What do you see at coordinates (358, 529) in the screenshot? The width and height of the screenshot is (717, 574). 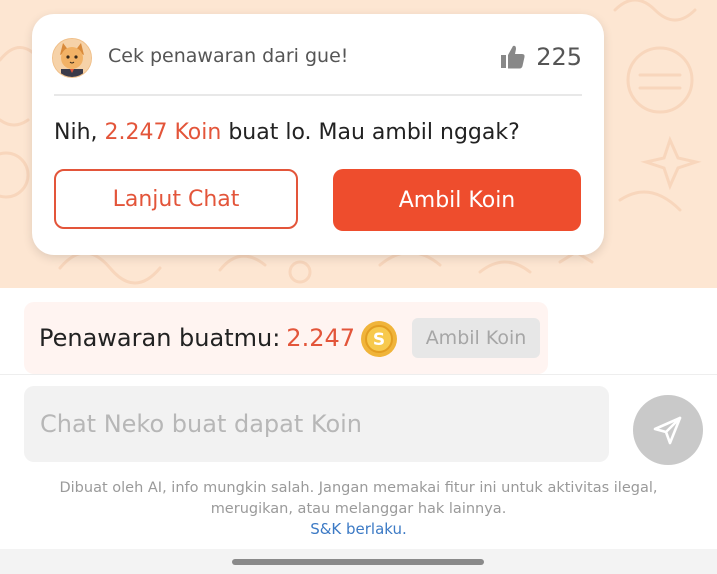 I see `terms-link: S&K berlaku.` at bounding box center [358, 529].